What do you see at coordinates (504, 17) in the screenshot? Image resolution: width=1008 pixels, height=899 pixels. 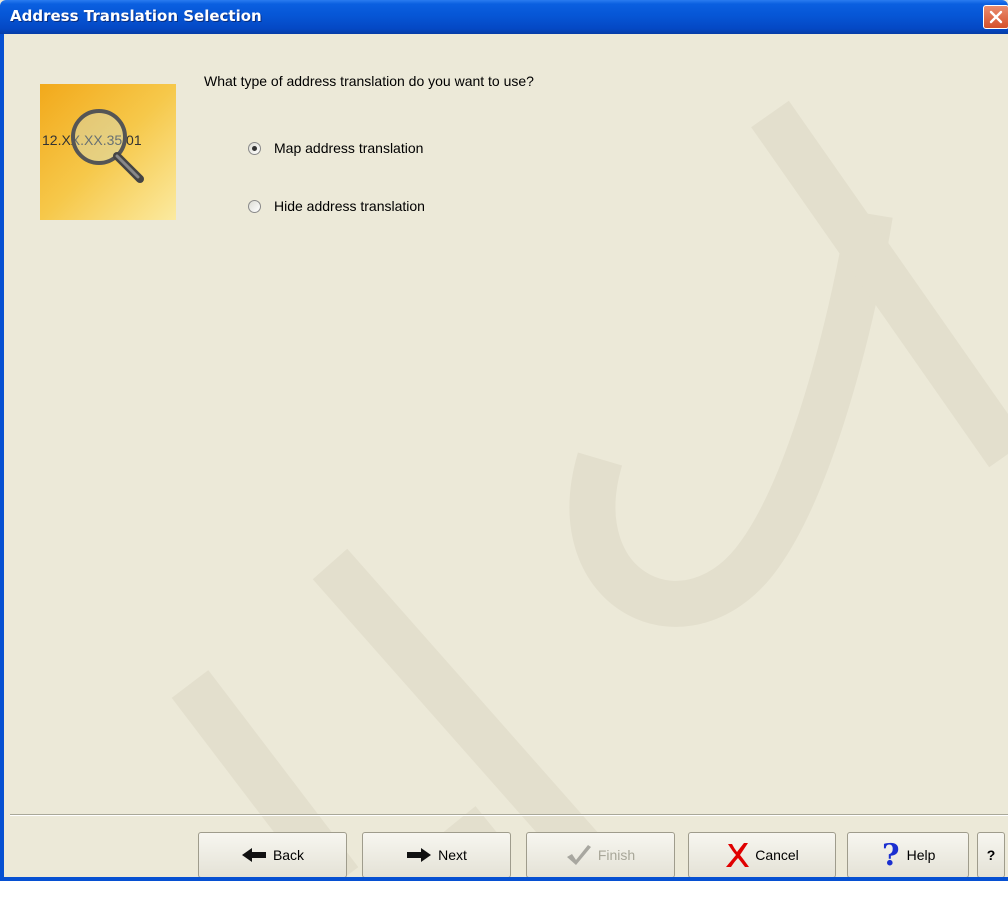 I see `title-bar: Address Translation Selection` at bounding box center [504, 17].